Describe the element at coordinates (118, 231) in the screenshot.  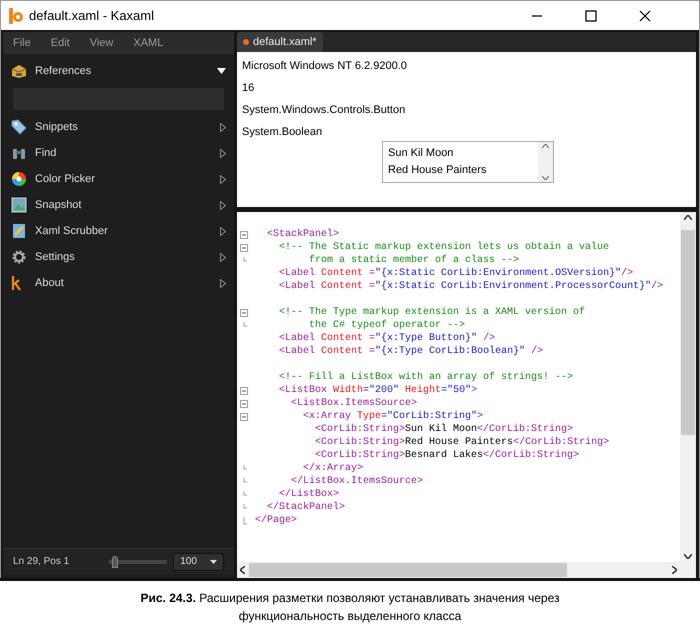
I see `sidebar-item: Xaml Scrubber` at that location.